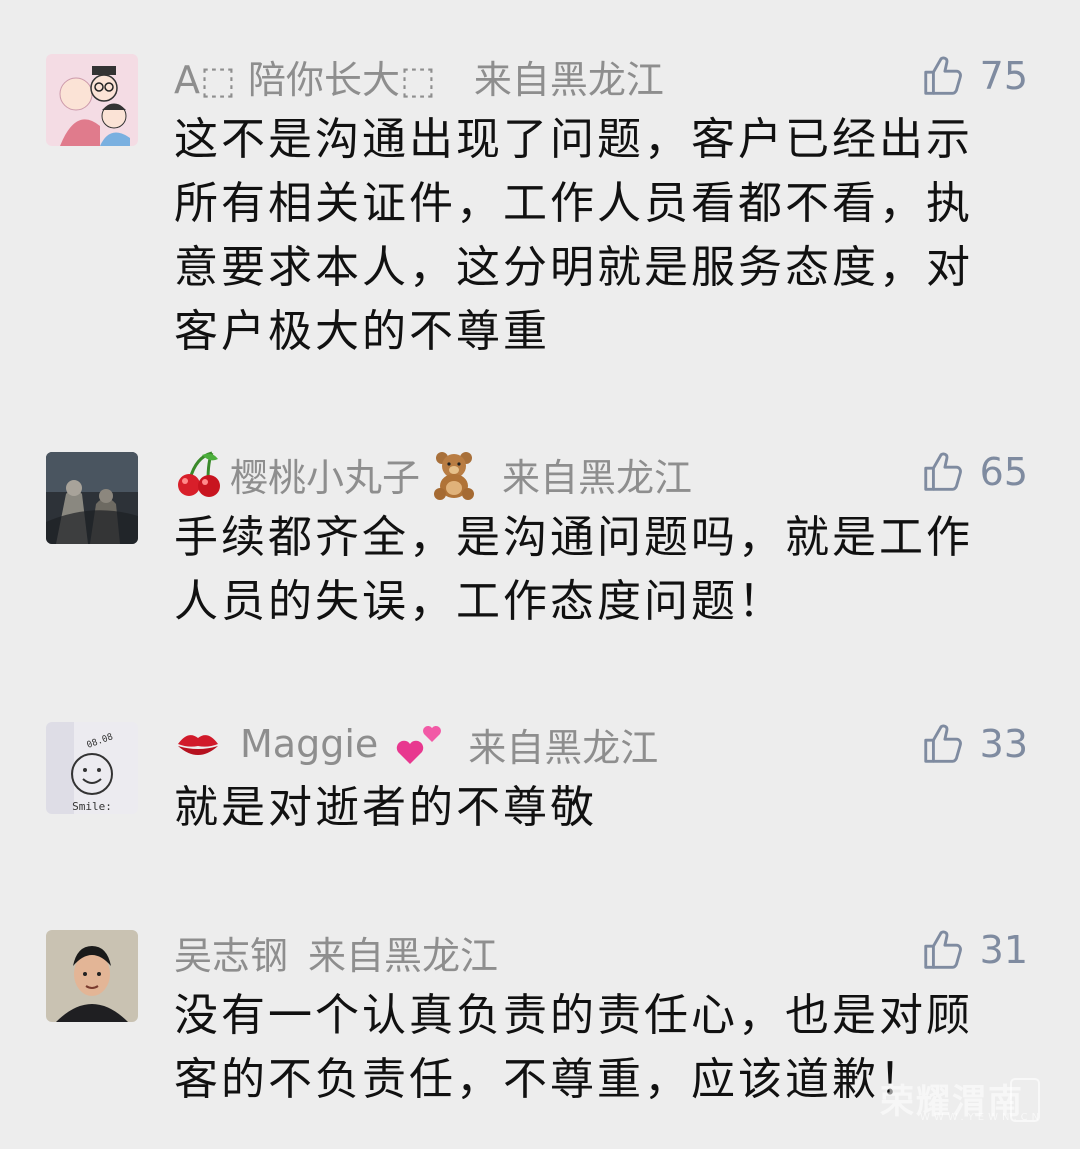  I want to click on cherry-emoji, so click(199, 474).